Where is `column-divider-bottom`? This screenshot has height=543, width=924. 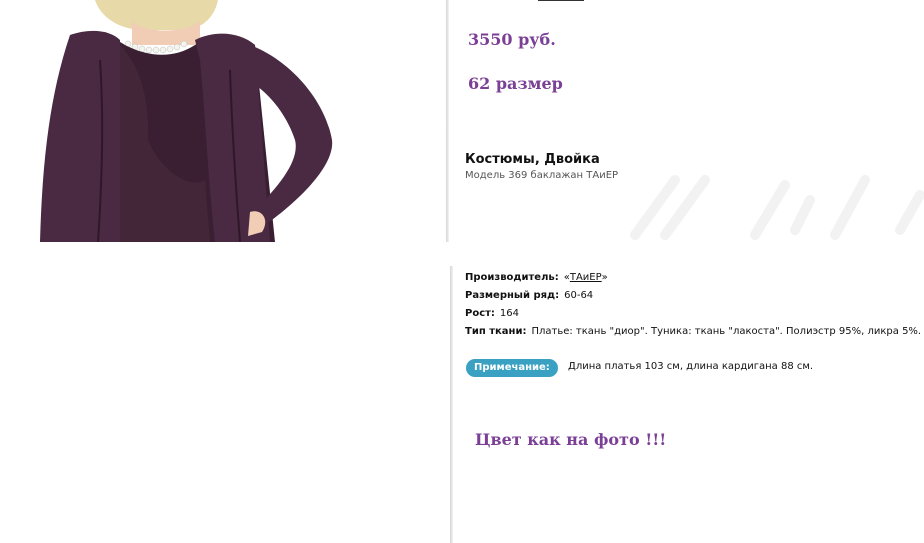
column-divider-bottom is located at coordinates (451, 404).